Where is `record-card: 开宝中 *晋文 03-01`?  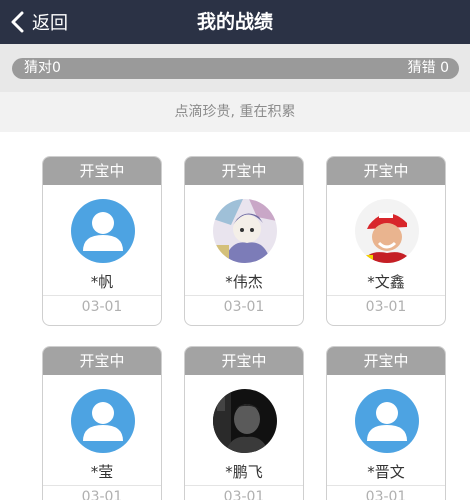
record-card: 开宝中 *晋文 03-01 is located at coordinates (386, 423).